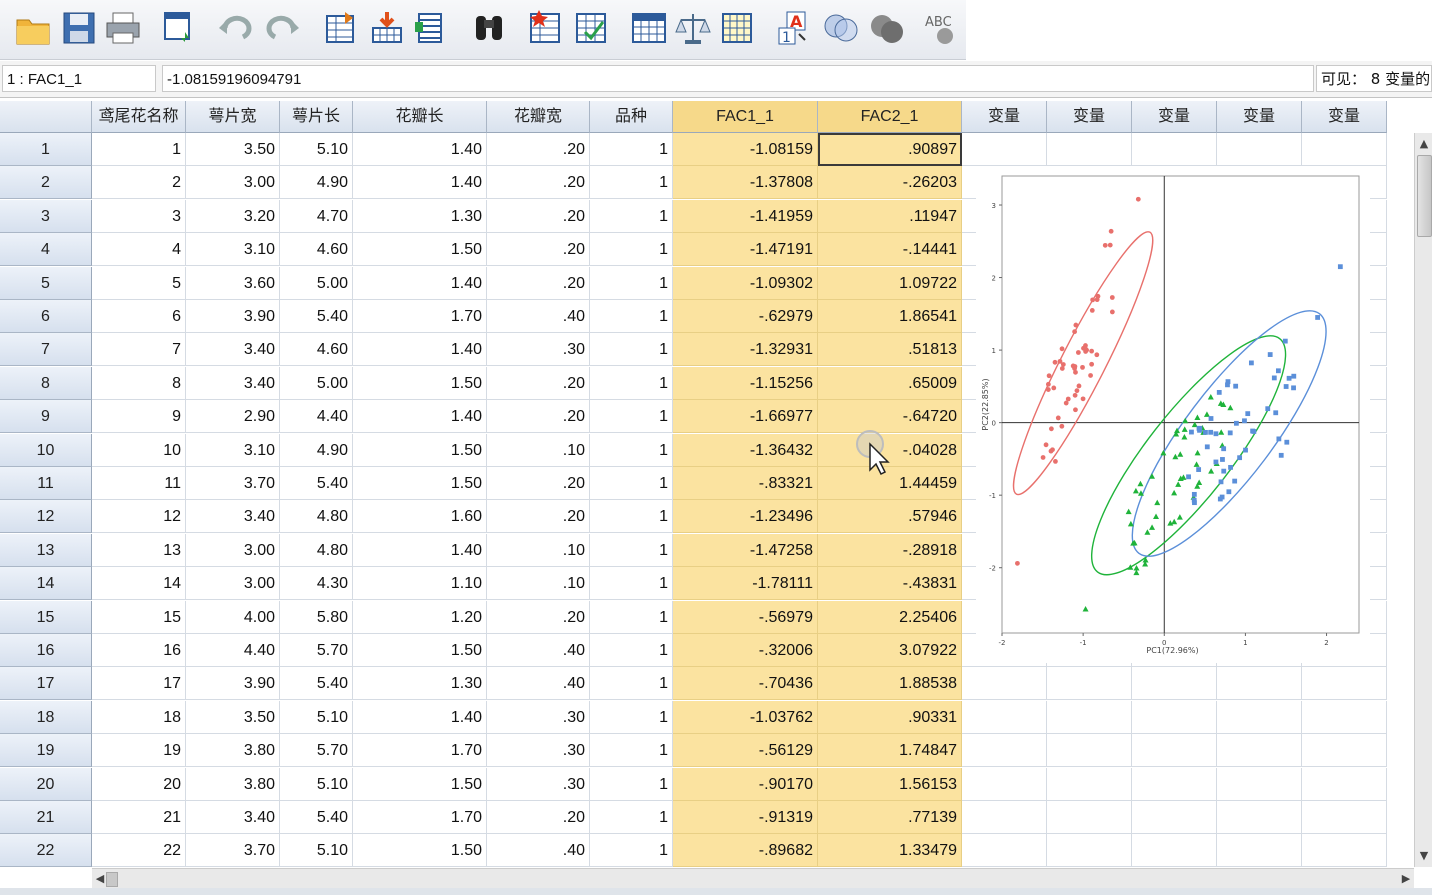  I want to click on grid-corner, so click(46, 117).